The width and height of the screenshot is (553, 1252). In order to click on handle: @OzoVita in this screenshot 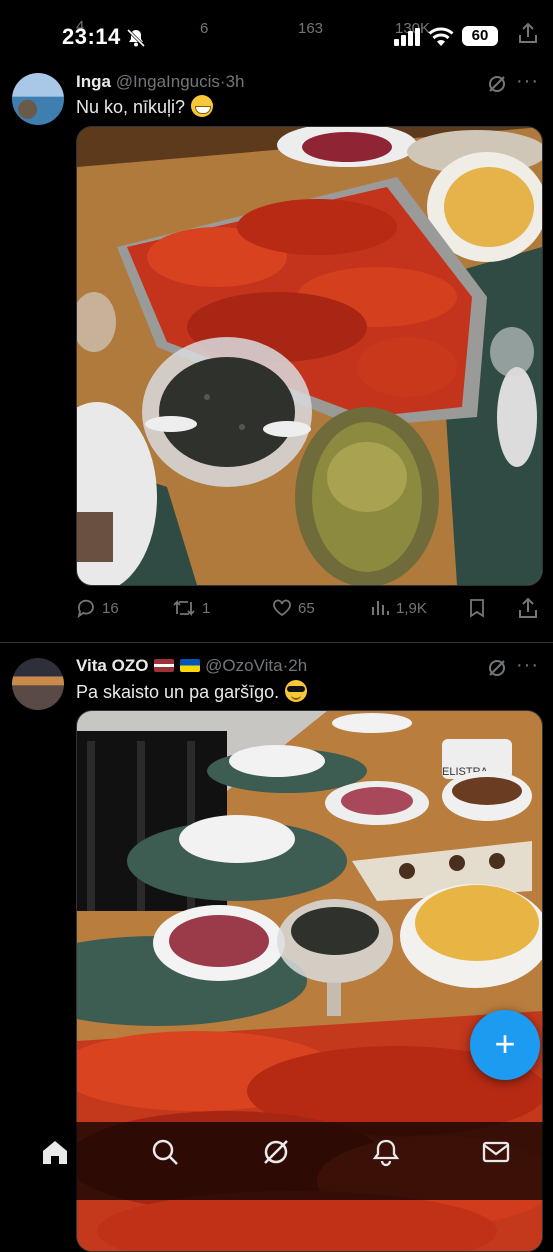, I will do `click(243, 665)`.